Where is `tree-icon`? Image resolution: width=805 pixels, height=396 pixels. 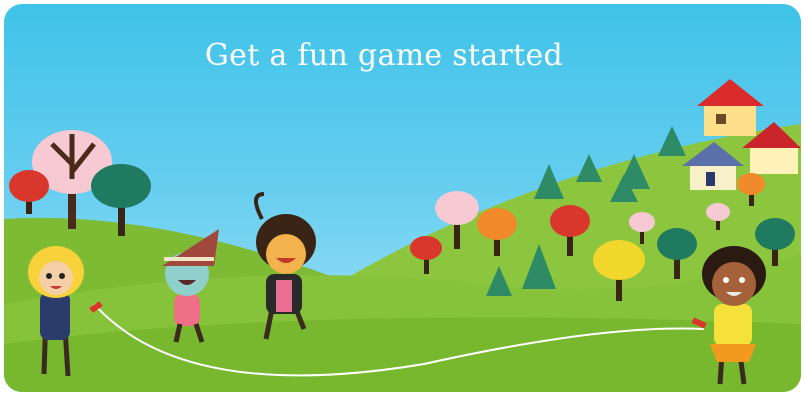 tree-icon is located at coordinates (29, 192).